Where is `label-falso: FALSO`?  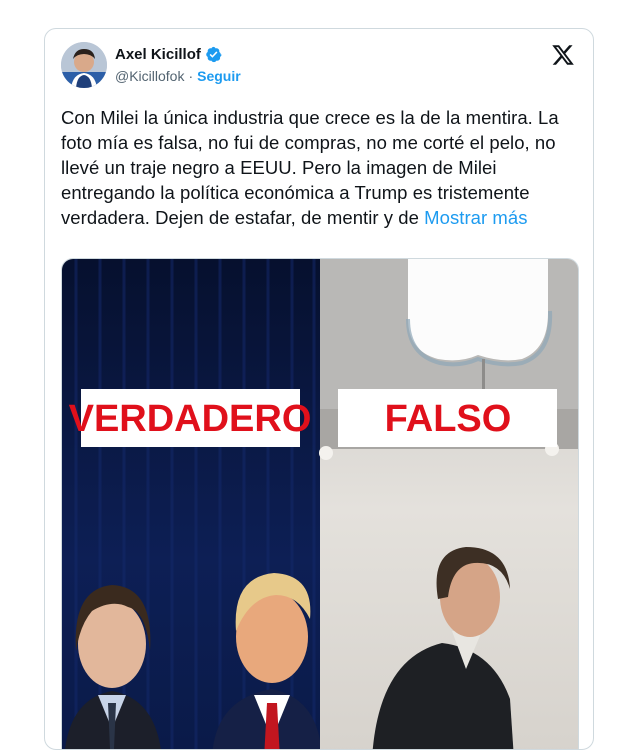 label-falso: FALSO is located at coordinates (448, 419).